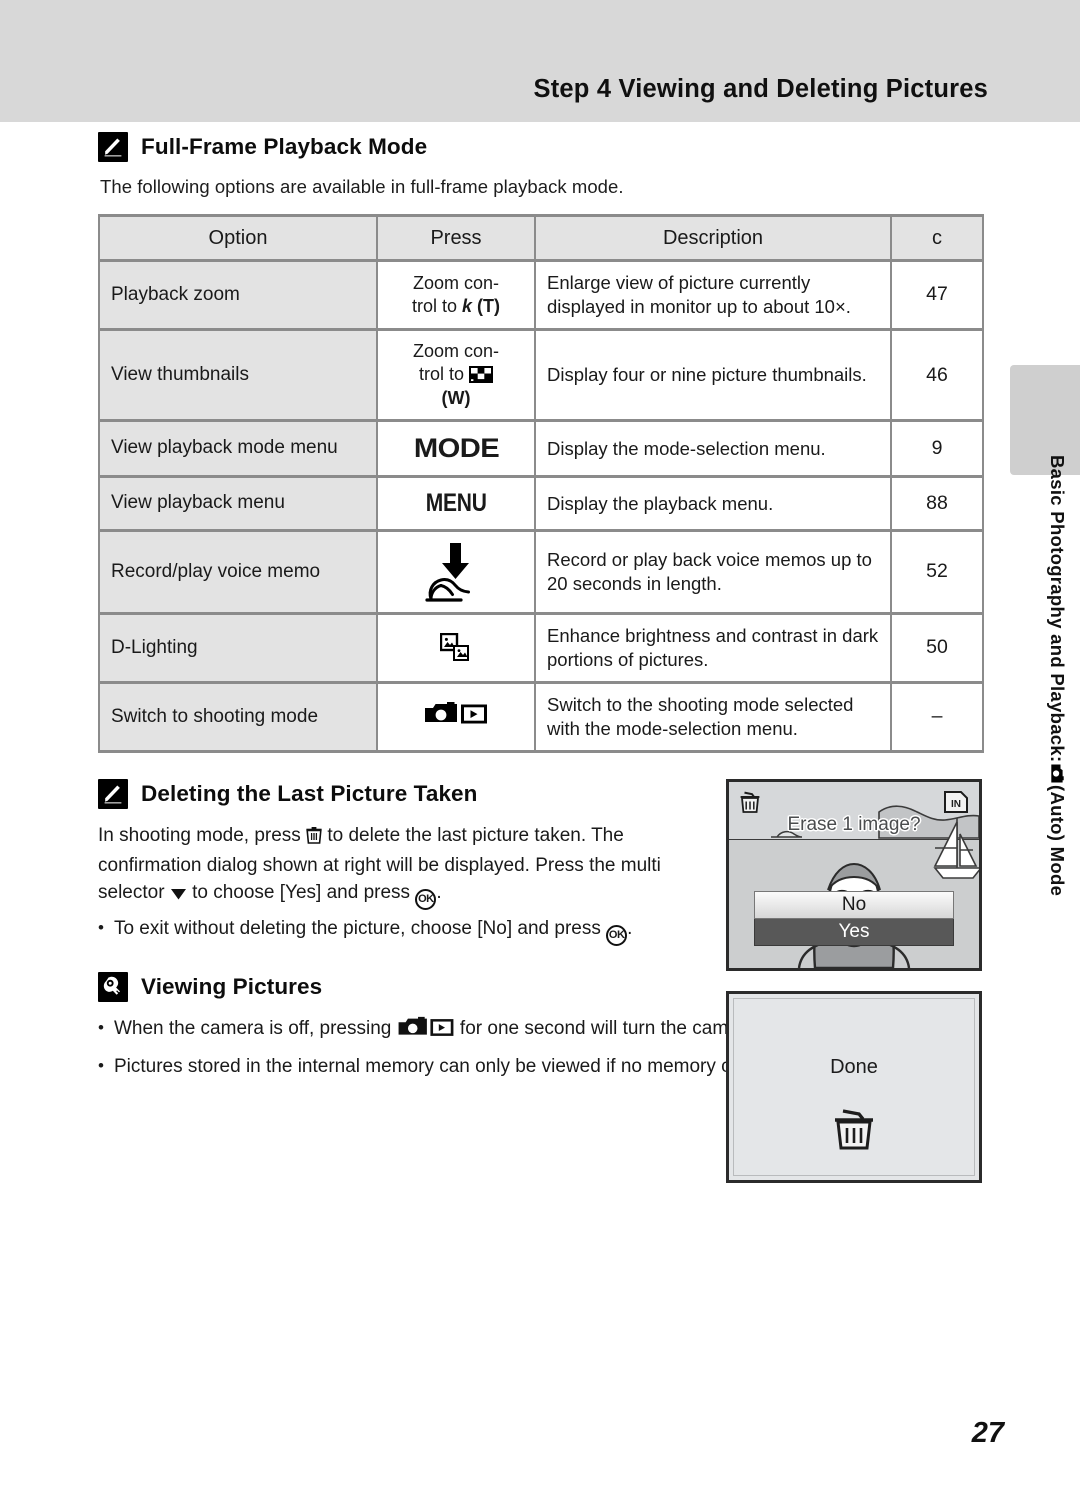 This screenshot has width=1080, height=1486. What do you see at coordinates (1057, 774) in the screenshot?
I see `camera-icon` at bounding box center [1057, 774].